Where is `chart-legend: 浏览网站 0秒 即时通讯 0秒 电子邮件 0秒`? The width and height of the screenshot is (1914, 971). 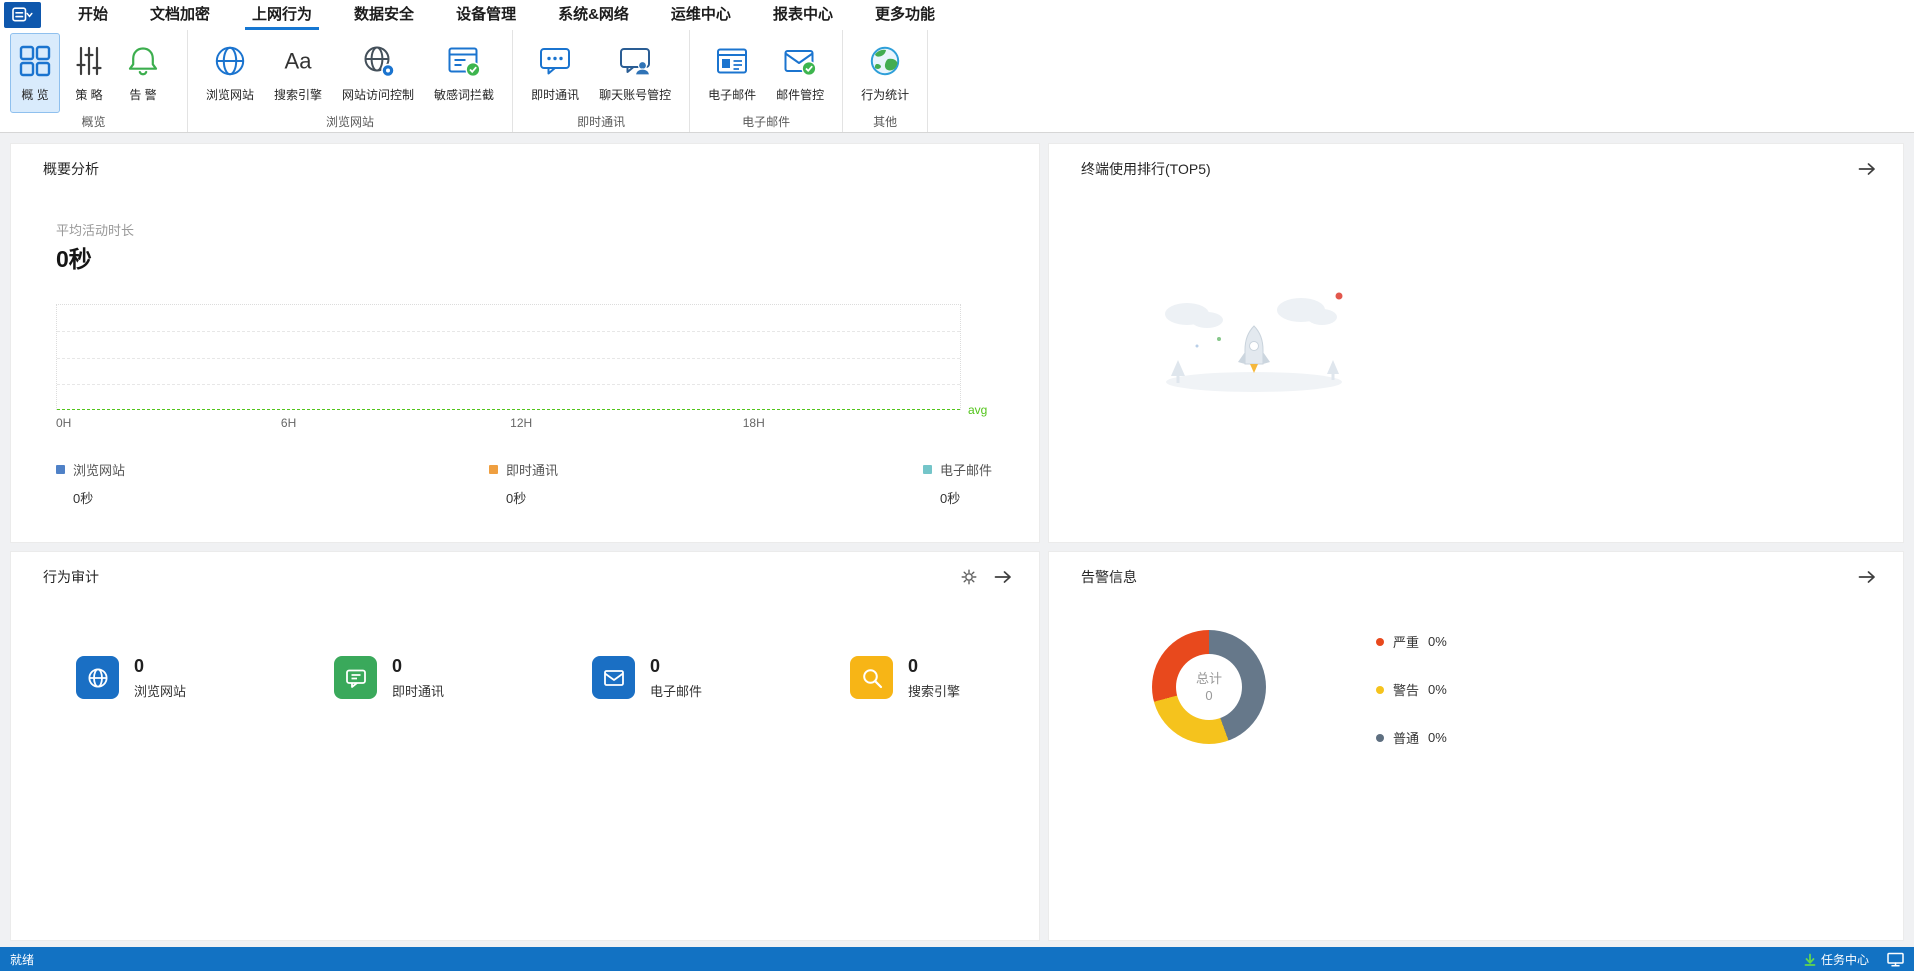 chart-legend: 浏览网站 0秒 即时通讯 0秒 电子邮件 0秒 is located at coordinates (528, 490).